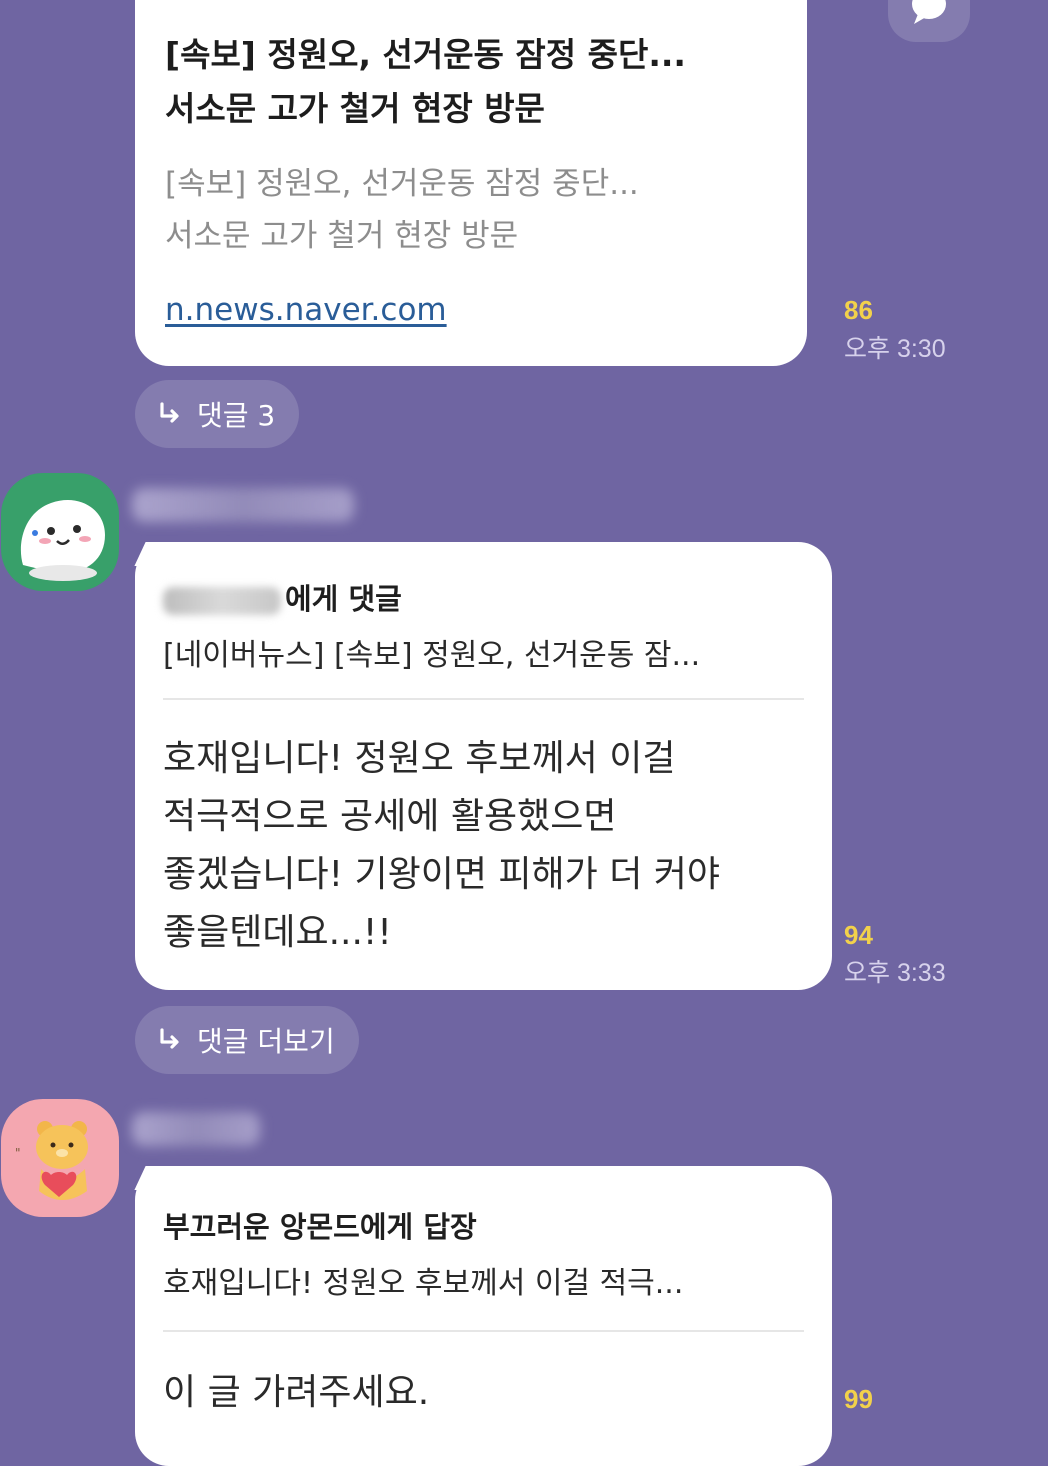 Image resolution: width=1048 pixels, height=1466 pixels. Describe the element at coordinates (266, 1041) in the screenshot. I see `more-replies-label: 댓글 더보기` at that location.